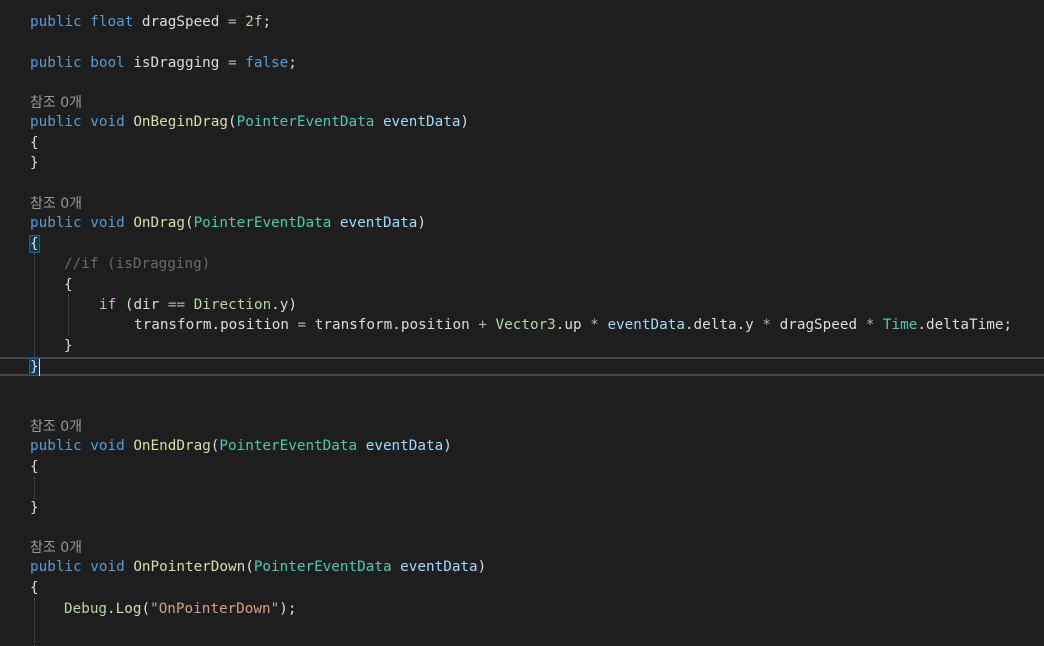 Image resolution: width=1044 pixels, height=646 pixels. What do you see at coordinates (900, 325) in the screenshot?
I see `type-name: Time` at bounding box center [900, 325].